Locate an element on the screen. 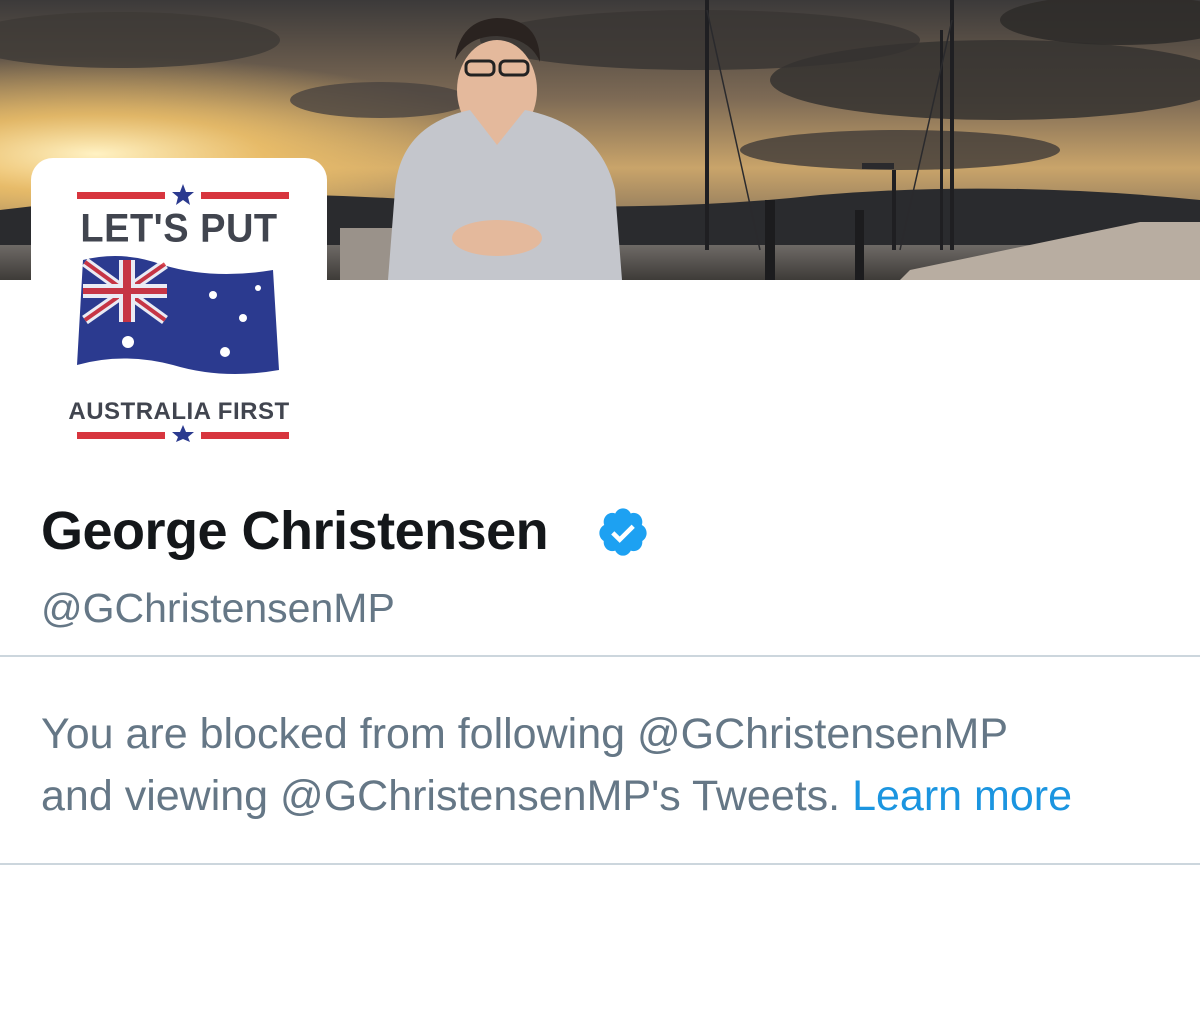 The image size is (1200, 1035). verified-badge-icon is located at coordinates (623, 532).